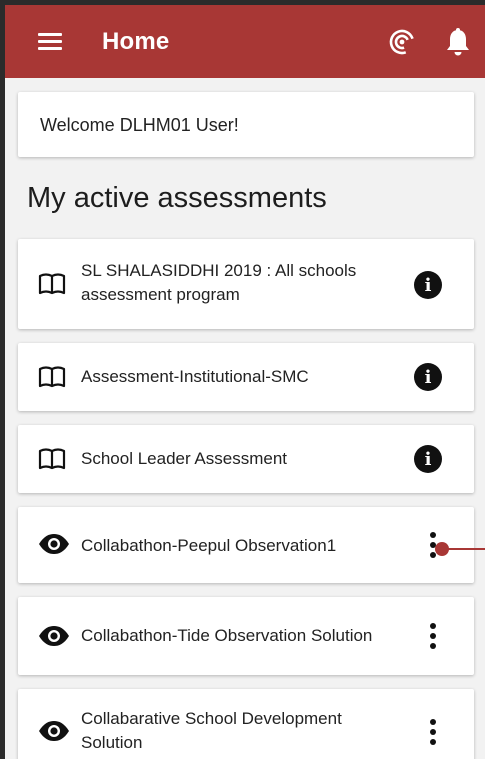 The height and width of the screenshot is (759, 485). I want to click on observation-title: Collabathon-Peepul Observation1, so click(209, 545).